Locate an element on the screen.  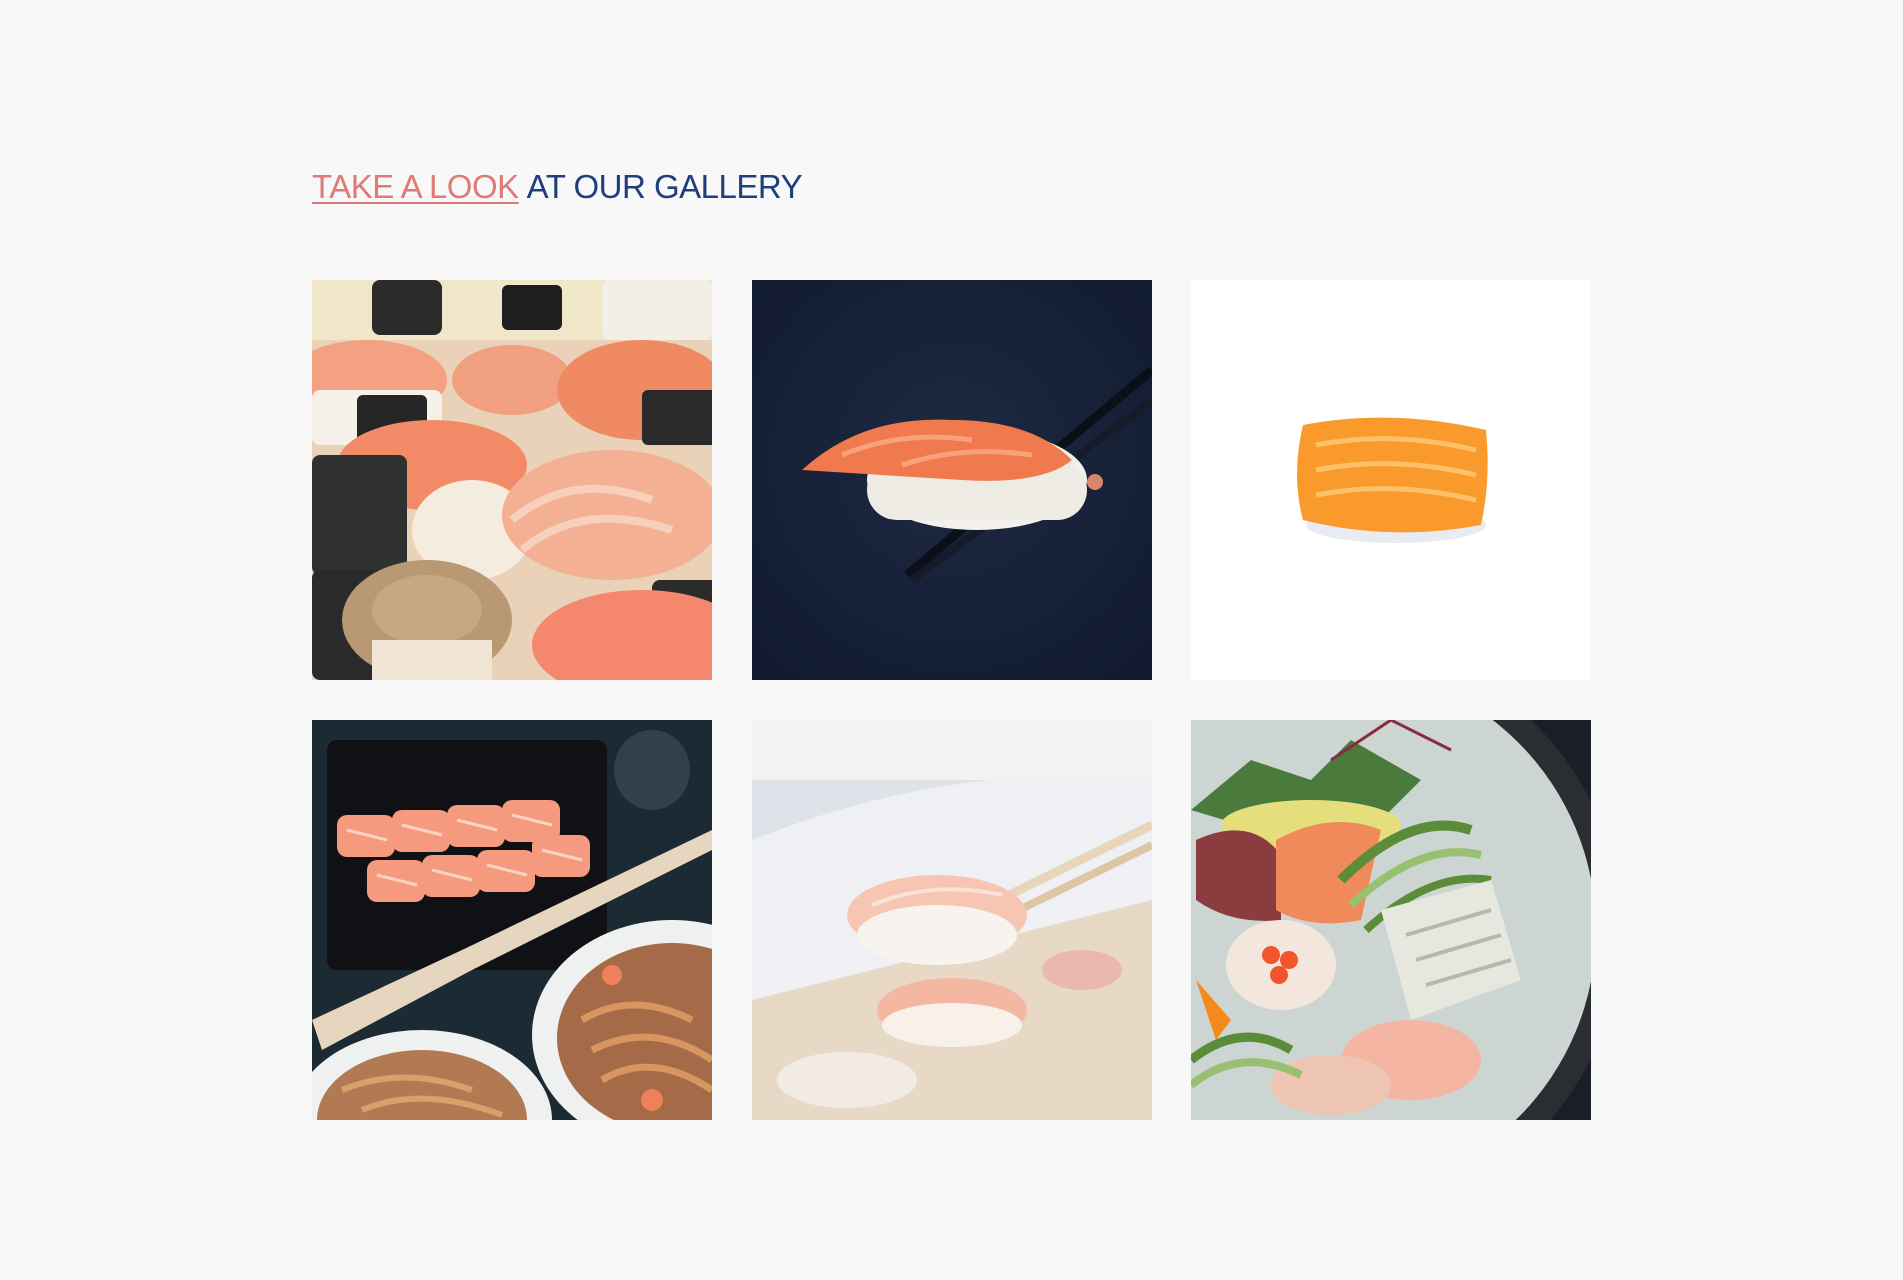
gallery-image-nigiri-light is located at coordinates (952, 920).